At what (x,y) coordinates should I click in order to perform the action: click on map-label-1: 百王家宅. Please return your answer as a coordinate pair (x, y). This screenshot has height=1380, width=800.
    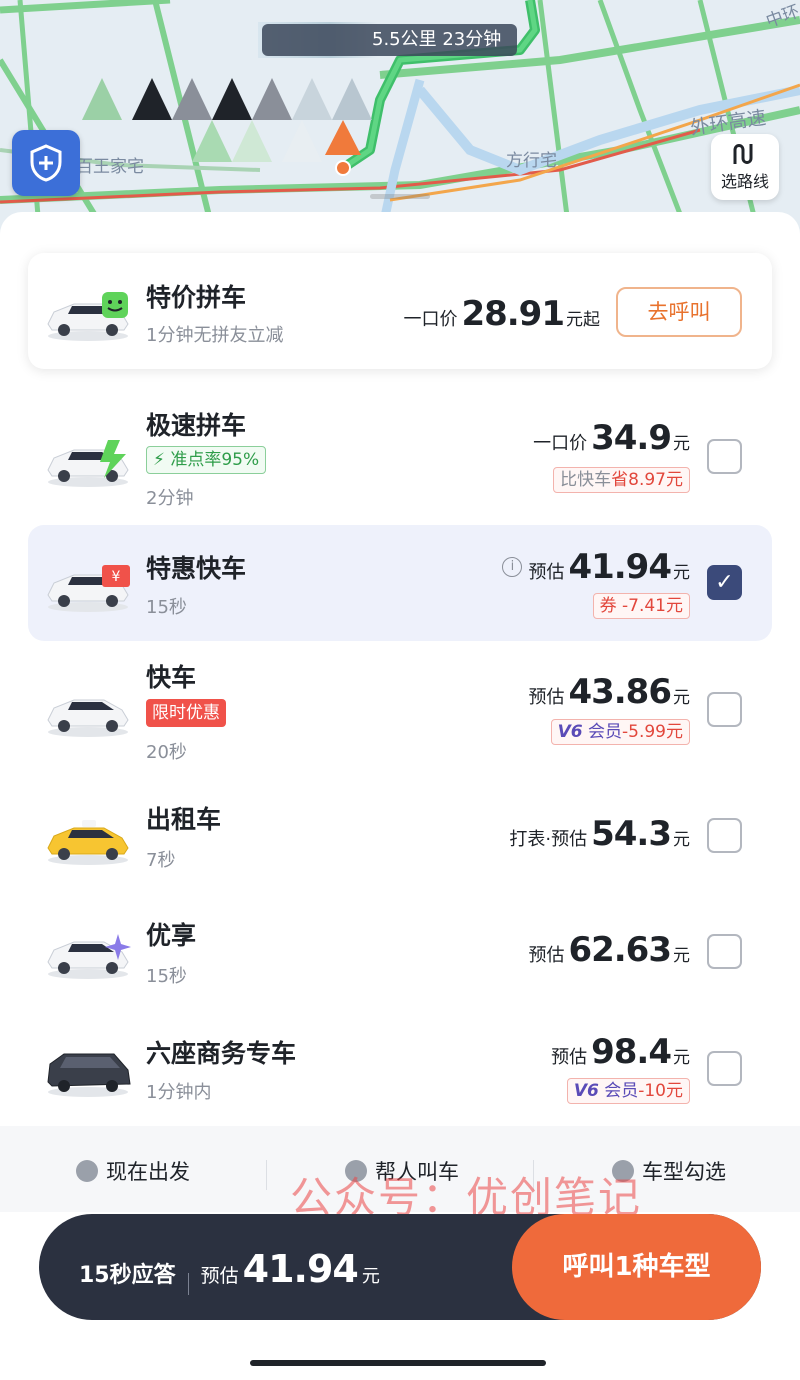
    Looking at the image, I should click on (110, 167).